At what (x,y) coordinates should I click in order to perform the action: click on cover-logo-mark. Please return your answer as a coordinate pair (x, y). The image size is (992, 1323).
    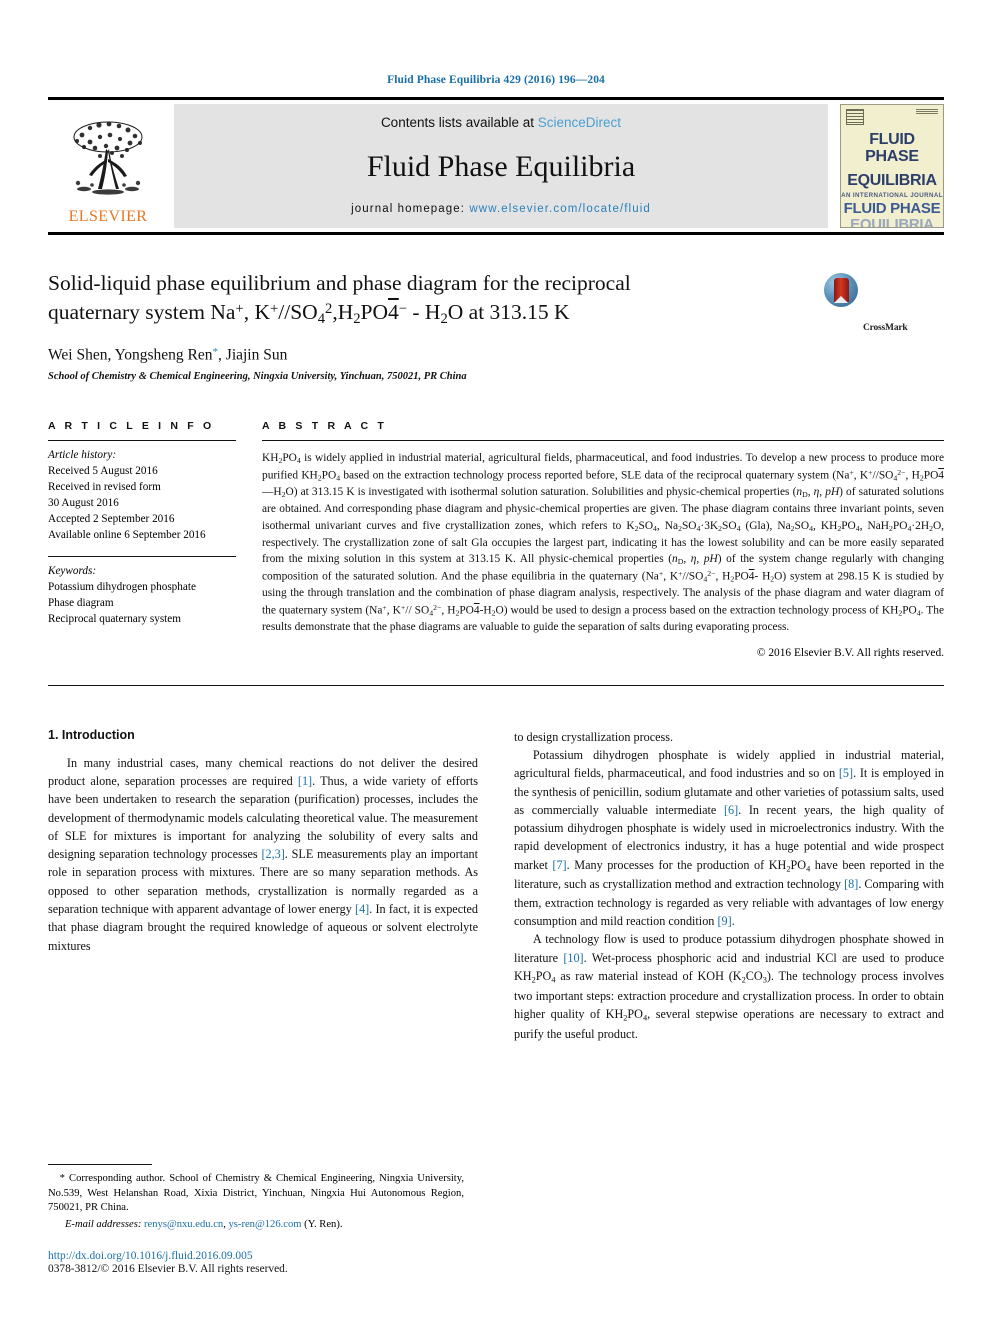
    Looking at the image, I should click on (855, 117).